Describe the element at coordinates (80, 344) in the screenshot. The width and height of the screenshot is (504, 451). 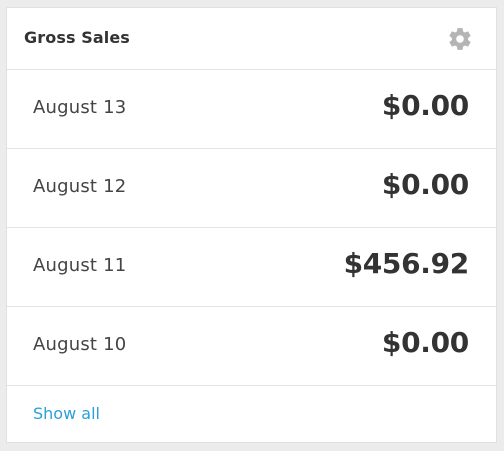
I see `sales-row-date: August 10` at that location.